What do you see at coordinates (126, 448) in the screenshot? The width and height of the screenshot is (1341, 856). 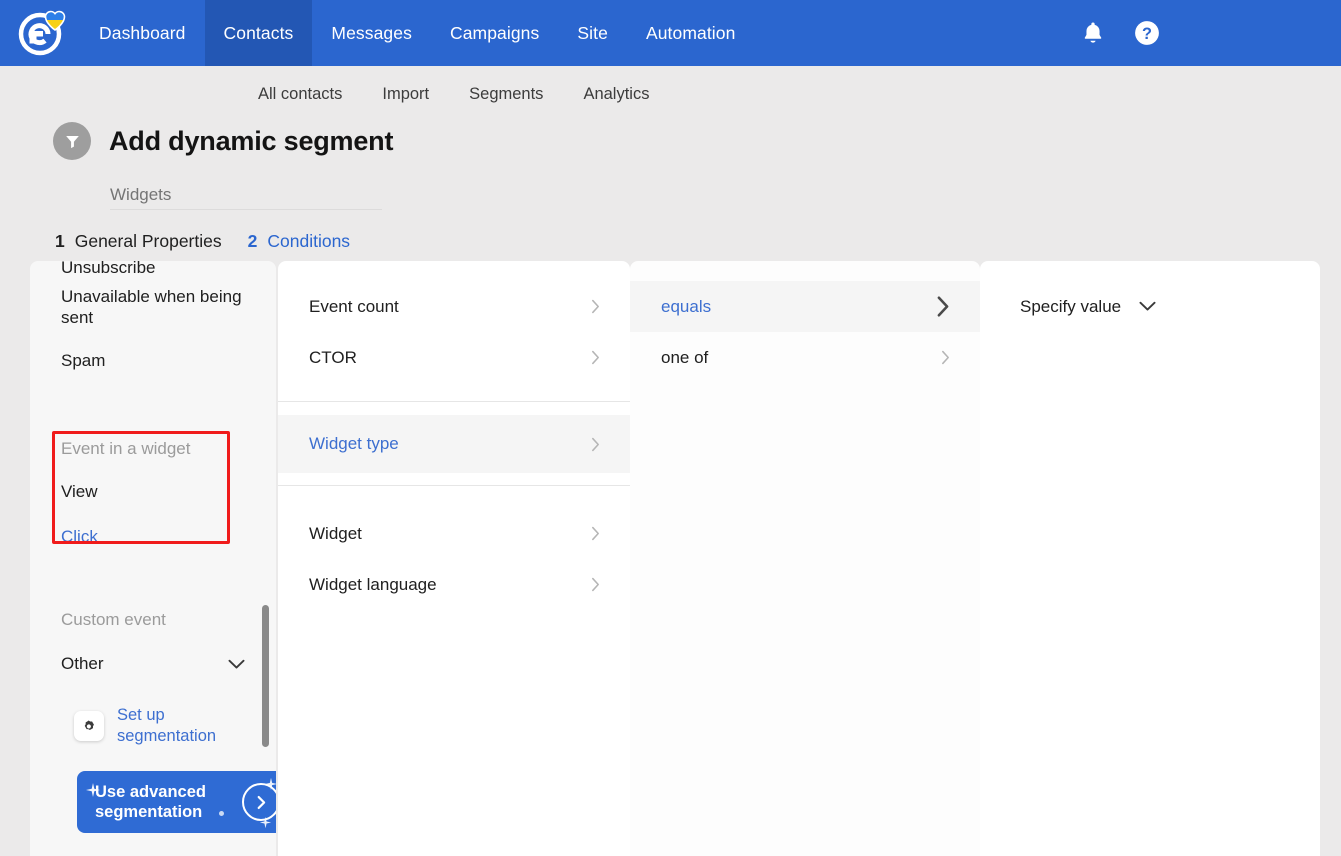 I see `group-header-label: Event in a widget` at bounding box center [126, 448].